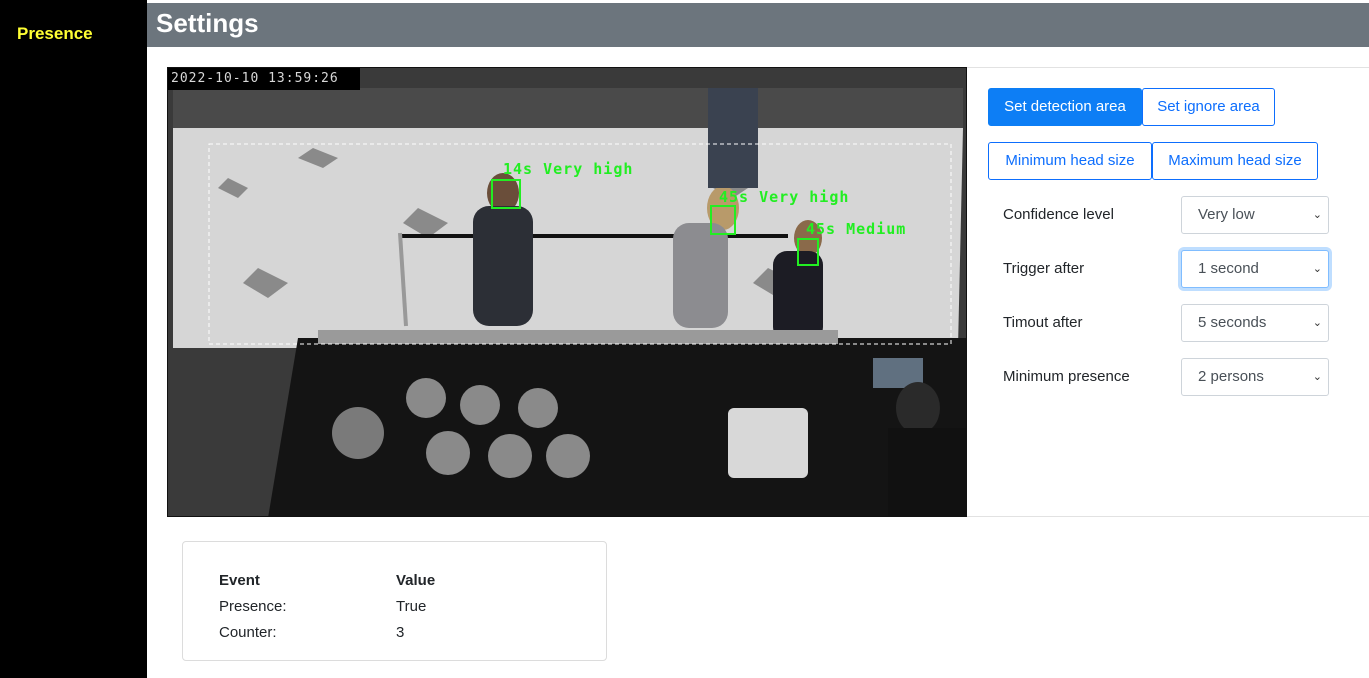 The height and width of the screenshot is (678, 1369). I want to click on event-name: Counter:, so click(248, 632).